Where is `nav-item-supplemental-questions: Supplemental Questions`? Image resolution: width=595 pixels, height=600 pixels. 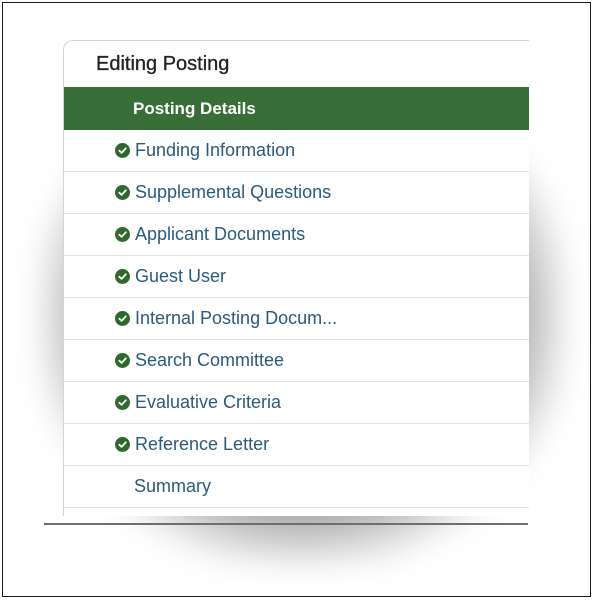 nav-item-supplemental-questions: Supplemental Questions is located at coordinates (296, 193).